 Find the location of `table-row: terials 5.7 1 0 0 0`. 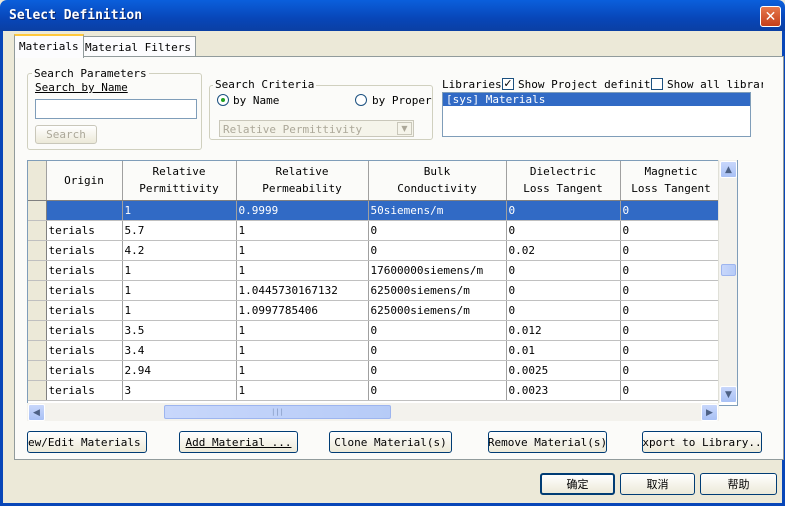

table-row: terials 5.7 1 0 0 0 is located at coordinates (375, 230).